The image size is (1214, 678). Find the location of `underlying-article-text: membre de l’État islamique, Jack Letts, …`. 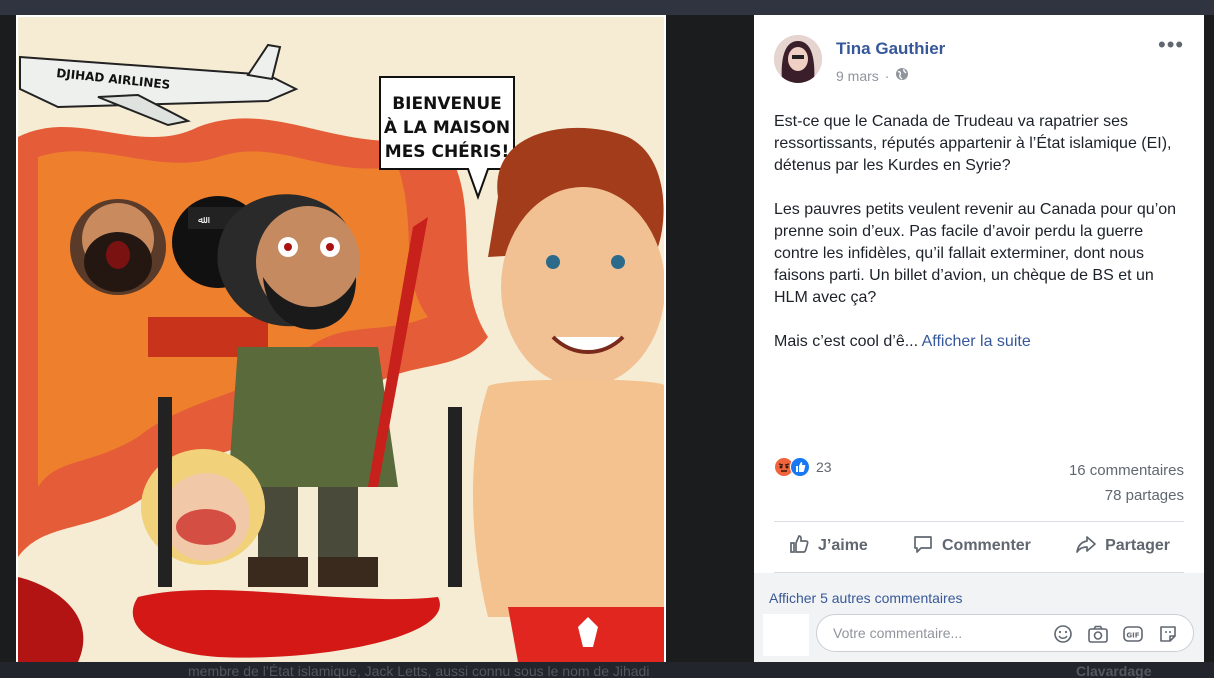

underlying-article-text: membre de l’État islamique, Jack Letts, … is located at coordinates (419, 670).